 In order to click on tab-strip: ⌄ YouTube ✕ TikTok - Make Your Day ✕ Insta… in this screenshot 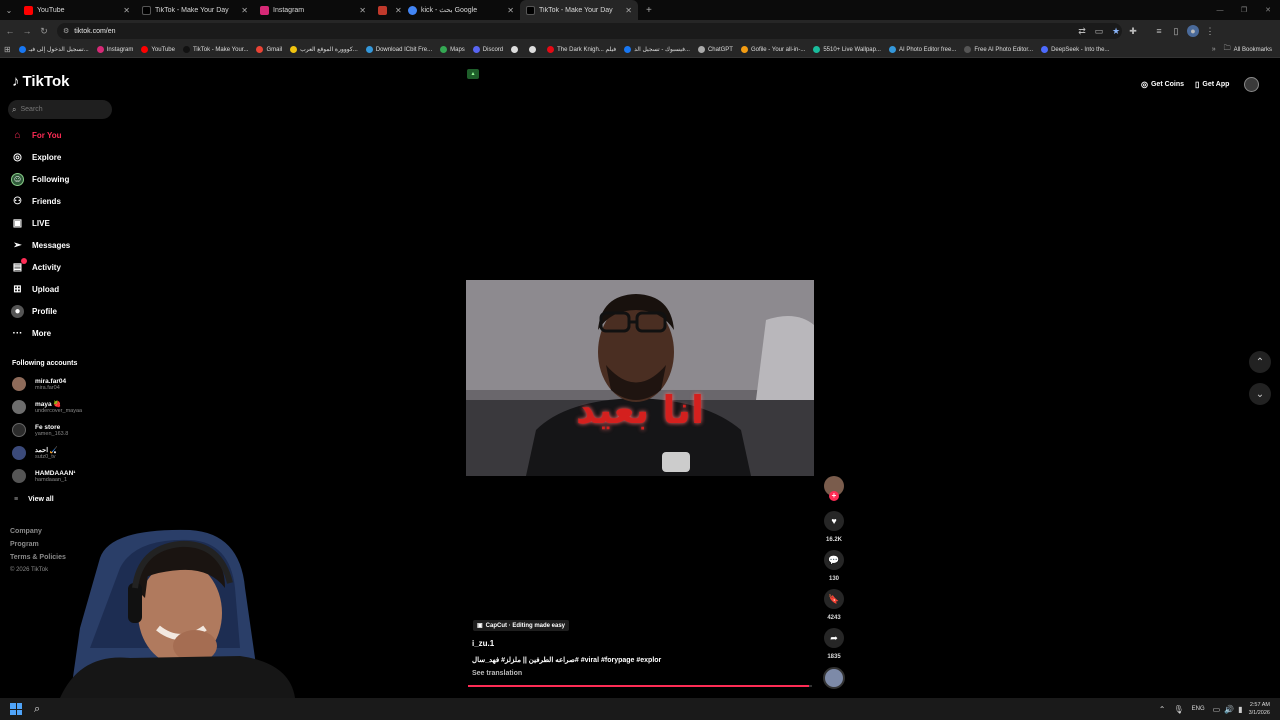, I will do `click(640, 10)`.